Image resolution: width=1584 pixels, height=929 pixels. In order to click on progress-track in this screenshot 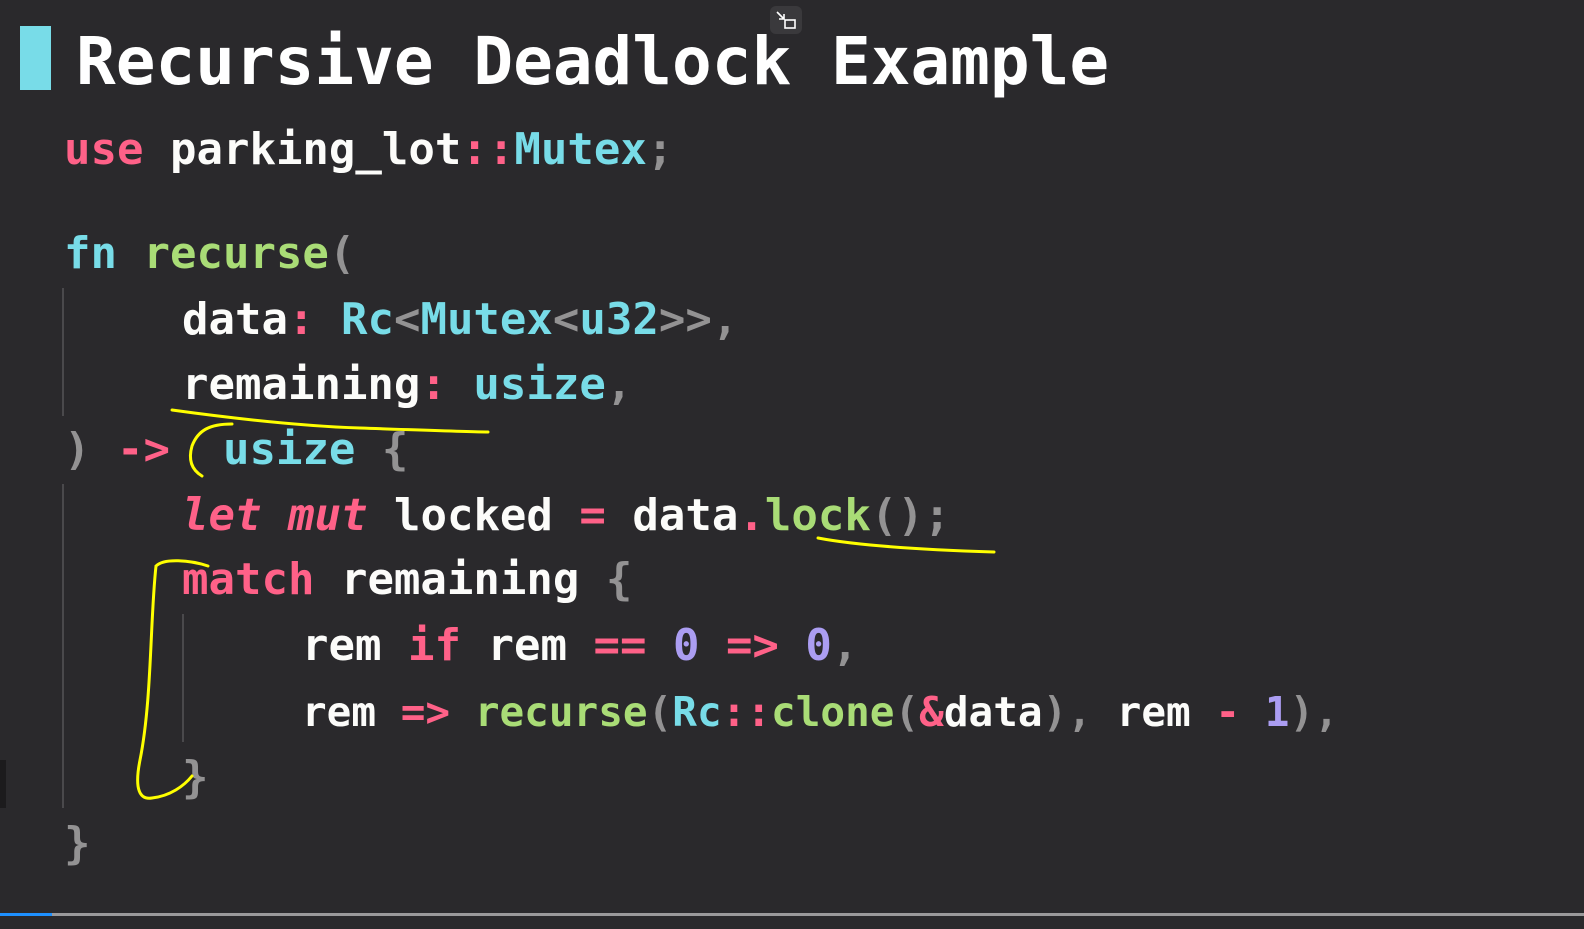, I will do `click(792, 914)`.